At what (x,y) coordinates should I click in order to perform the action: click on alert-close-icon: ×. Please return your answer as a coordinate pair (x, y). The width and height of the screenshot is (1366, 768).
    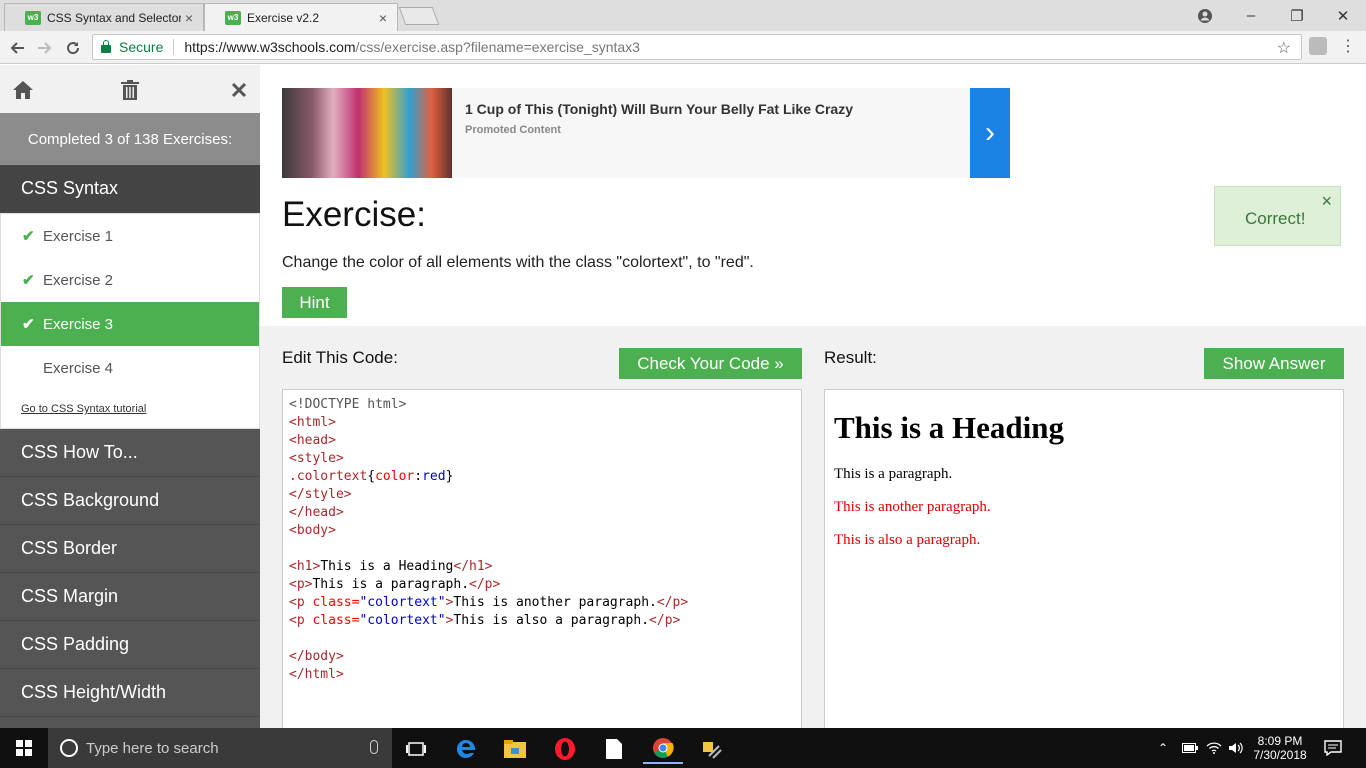
    Looking at the image, I should click on (1326, 201).